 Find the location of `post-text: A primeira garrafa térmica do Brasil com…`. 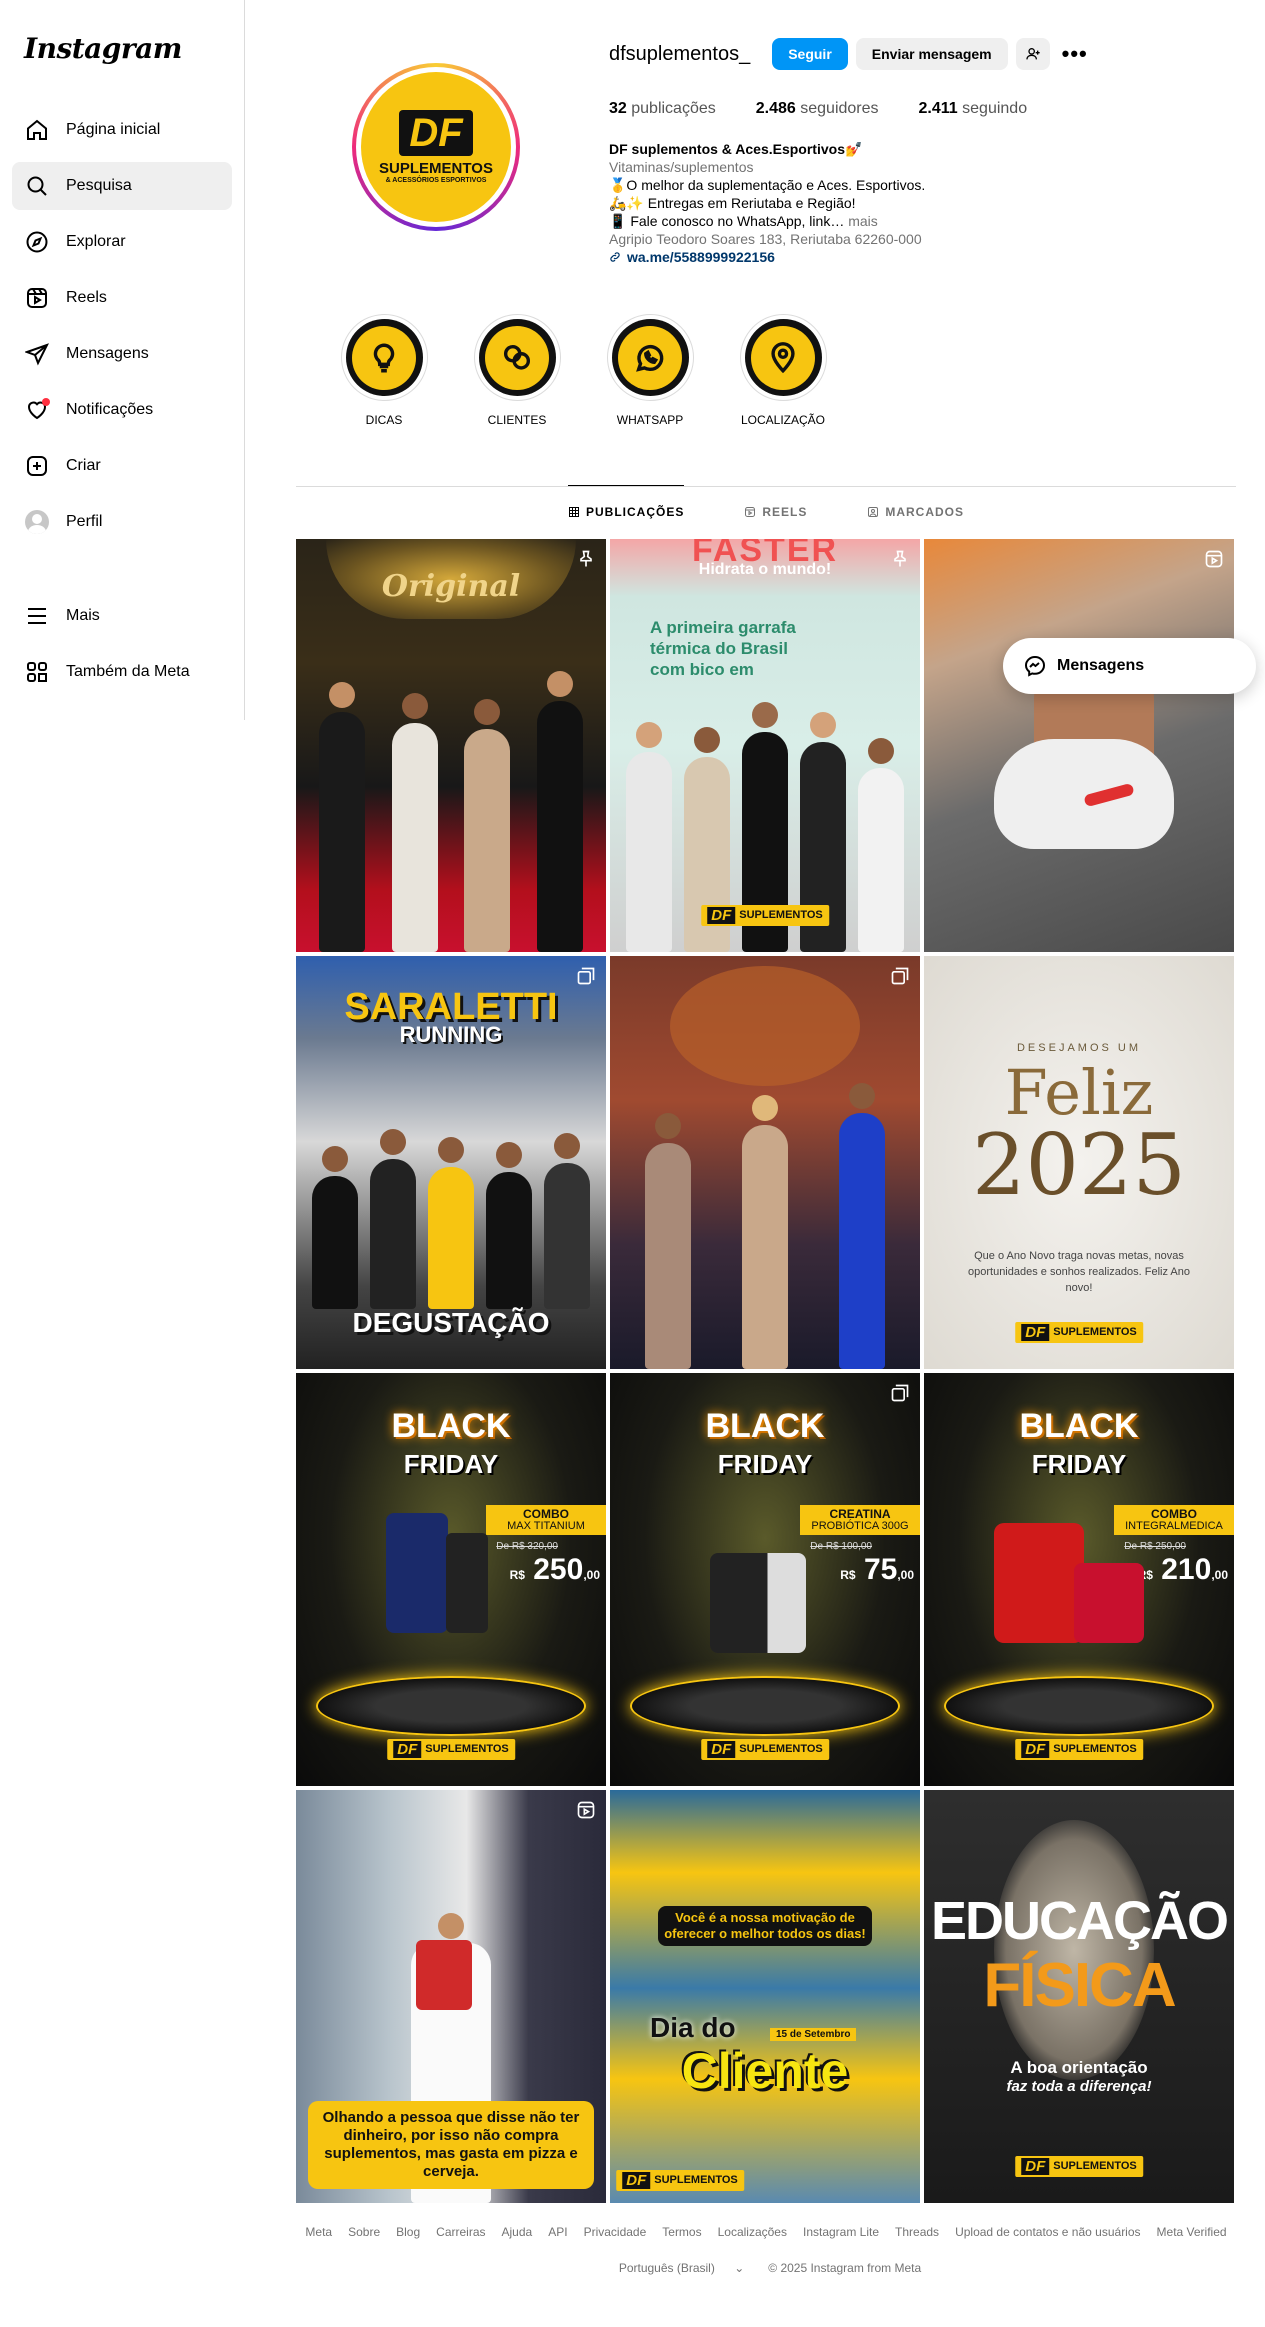

post-text: A primeira garrafa térmica do Brasil com… is located at coordinates (723, 648).